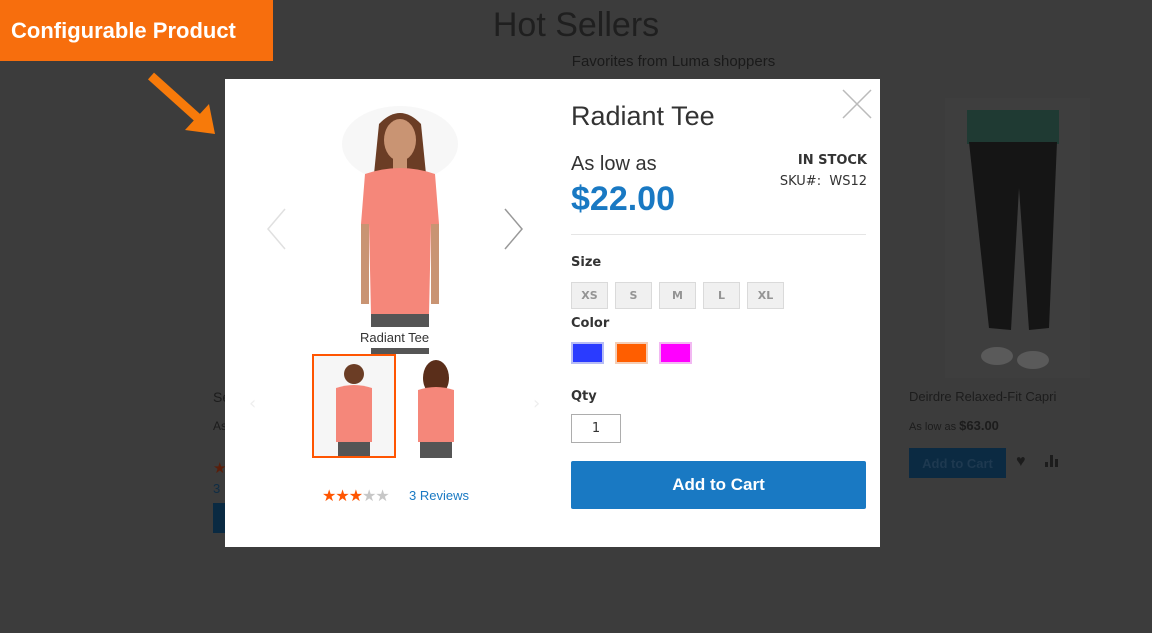 The width and height of the screenshot is (1152, 633). Describe the element at coordinates (181, 103) in the screenshot. I see `arrow-icon` at that location.